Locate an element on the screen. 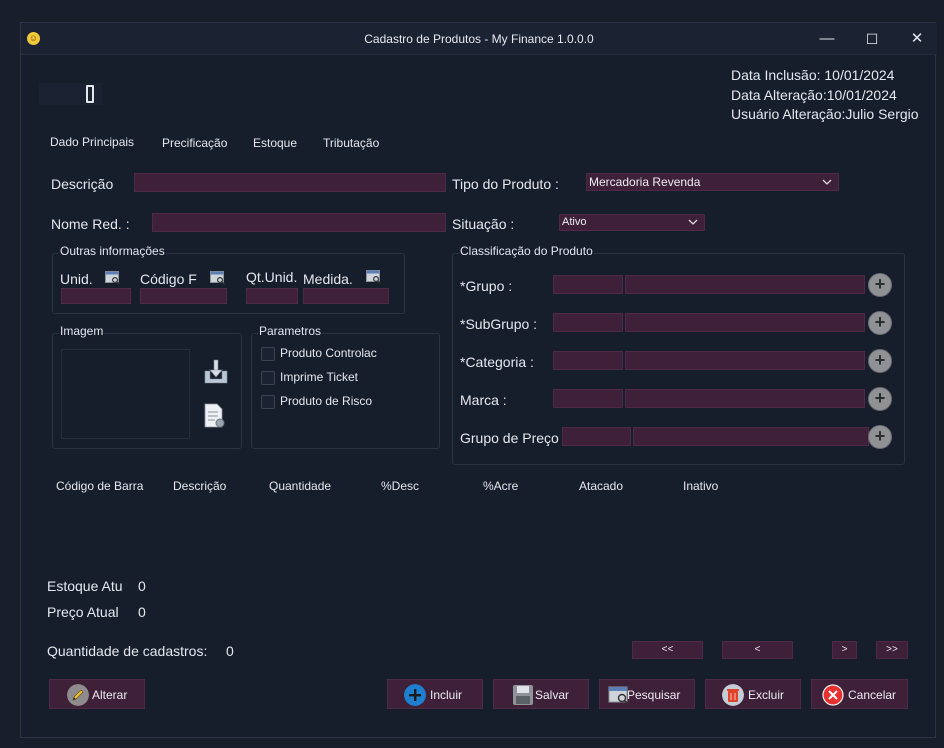 This screenshot has width=944, height=748. column-atacado: Atacado is located at coordinates (601, 486).